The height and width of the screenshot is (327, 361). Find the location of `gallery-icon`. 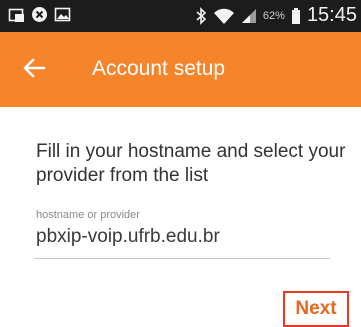

gallery-icon is located at coordinates (62, 14).